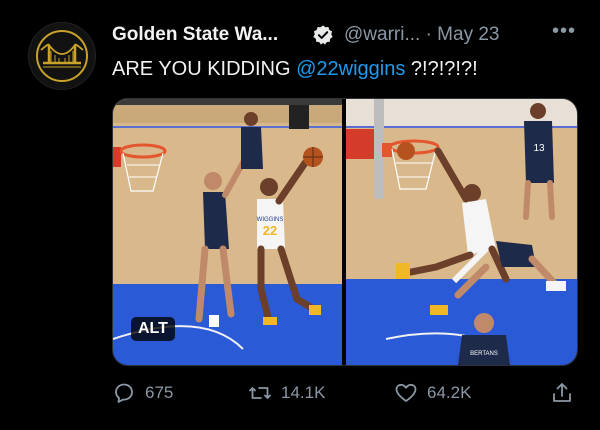 This screenshot has width=600, height=430. I want to click on verified-badge-icon, so click(323, 35).